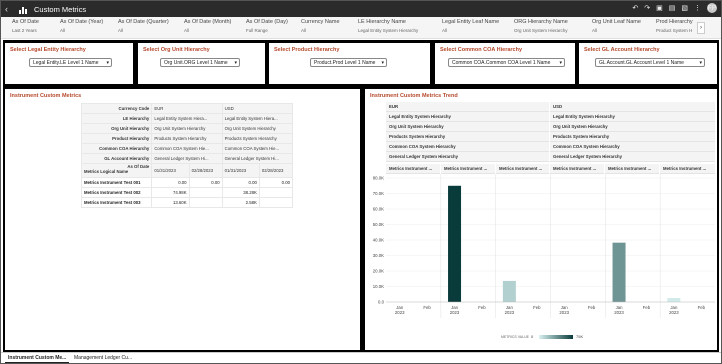  What do you see at coordinates (116, 118) in the screenshot?
I see `row-header: LE Hierarchy` at bounding box center [116, 118].